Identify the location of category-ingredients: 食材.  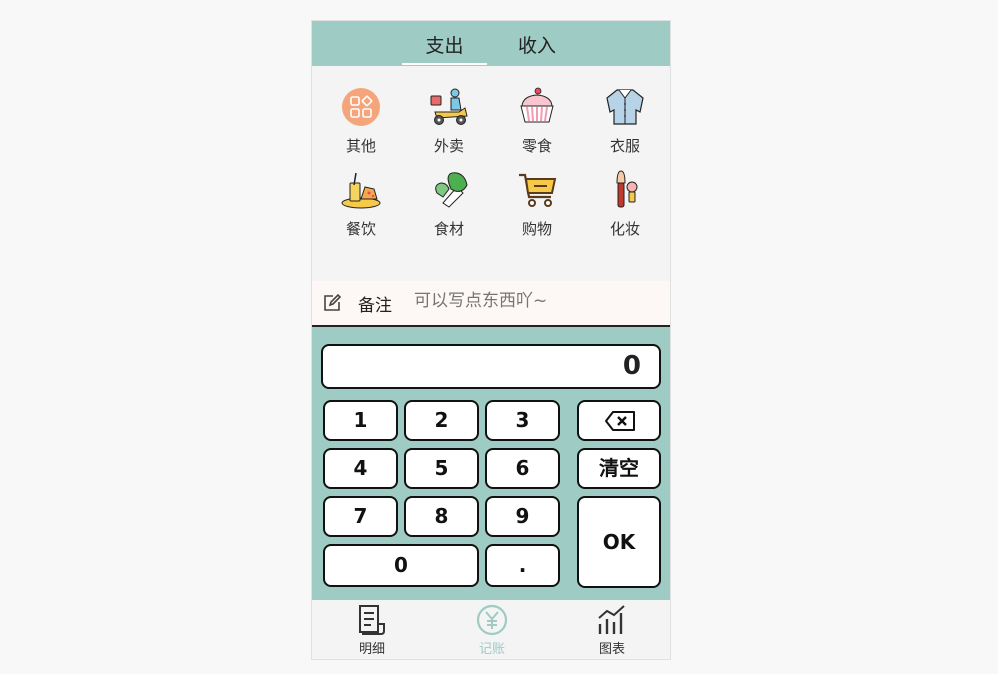
(449, 206).